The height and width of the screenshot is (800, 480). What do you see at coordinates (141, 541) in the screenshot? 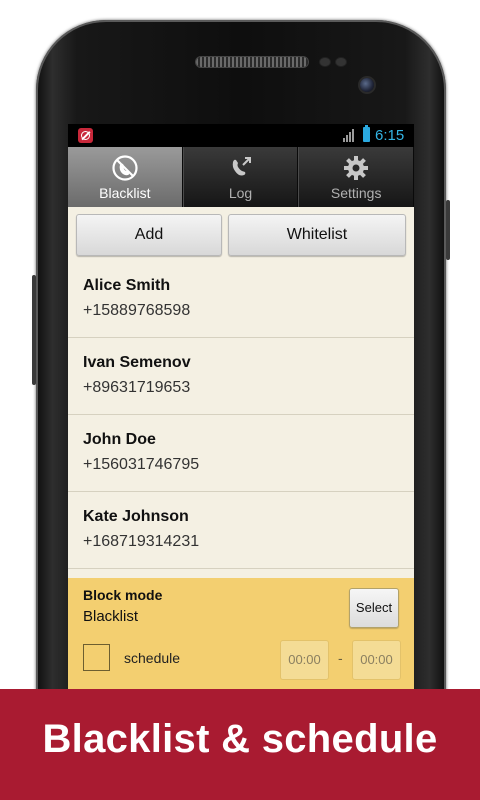
I see `contact-phone: +168719314231` at bounding box center [141, 541].